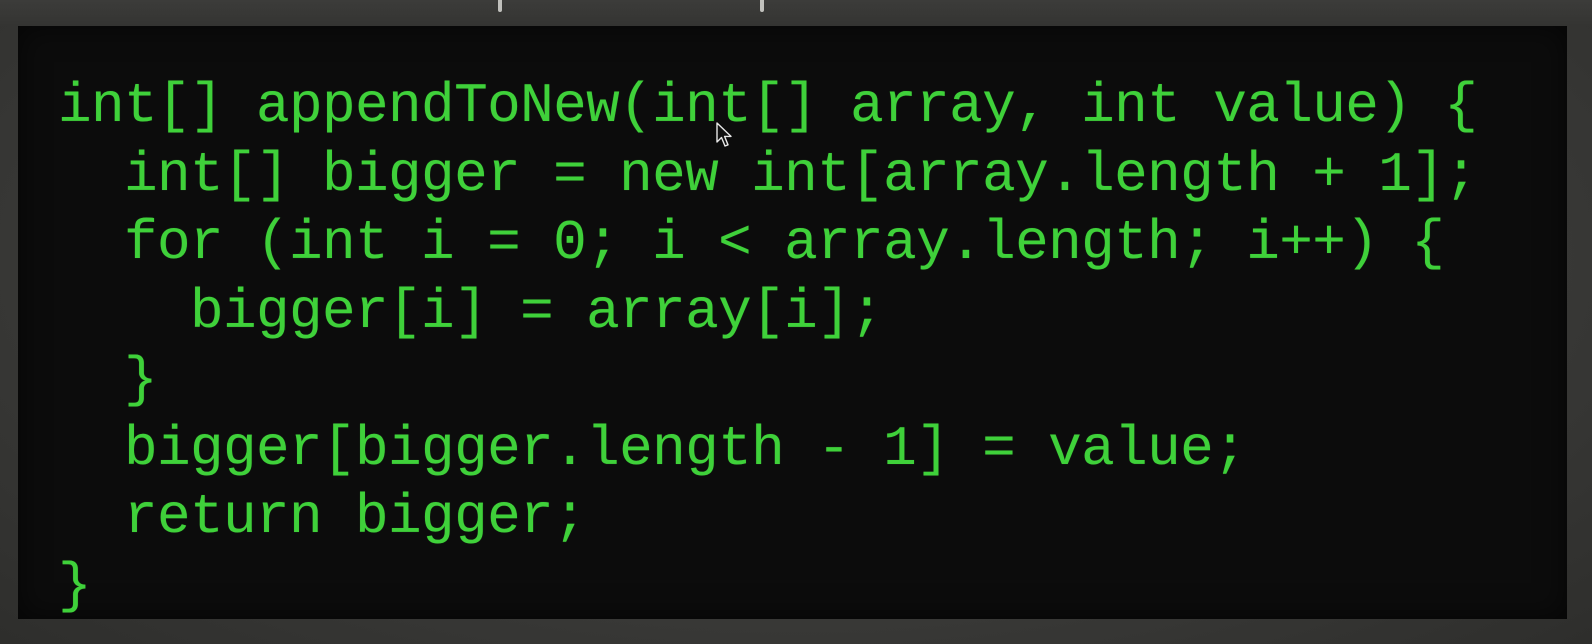 The width and height of the screenshot is (1592, 644). What do you see at coordinates (471, 311) in the screenshot?
I see `code-line-4: bigger[i] = array[i];` at bounding box center [471, 311].